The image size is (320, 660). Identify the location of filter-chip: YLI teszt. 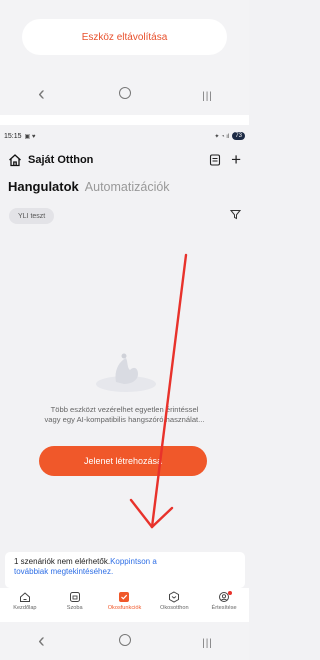
(32, 216).